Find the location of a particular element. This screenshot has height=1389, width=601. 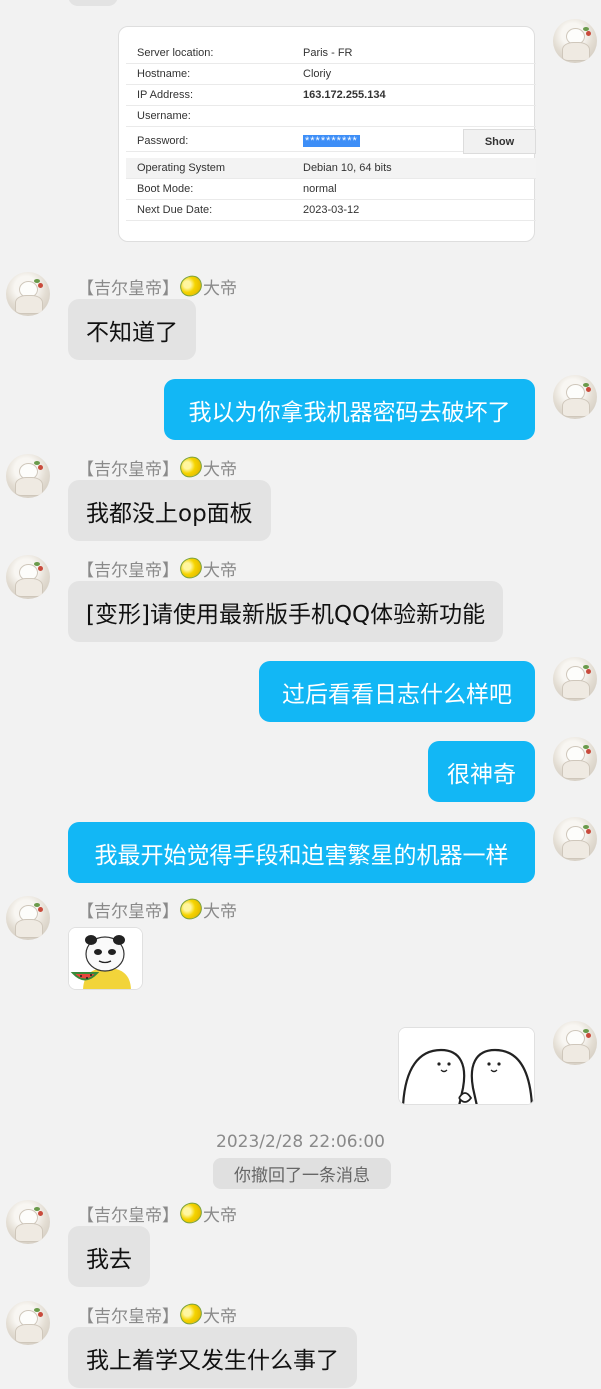

password-row: Password: ********** Show is located at coordinates (331, 141).